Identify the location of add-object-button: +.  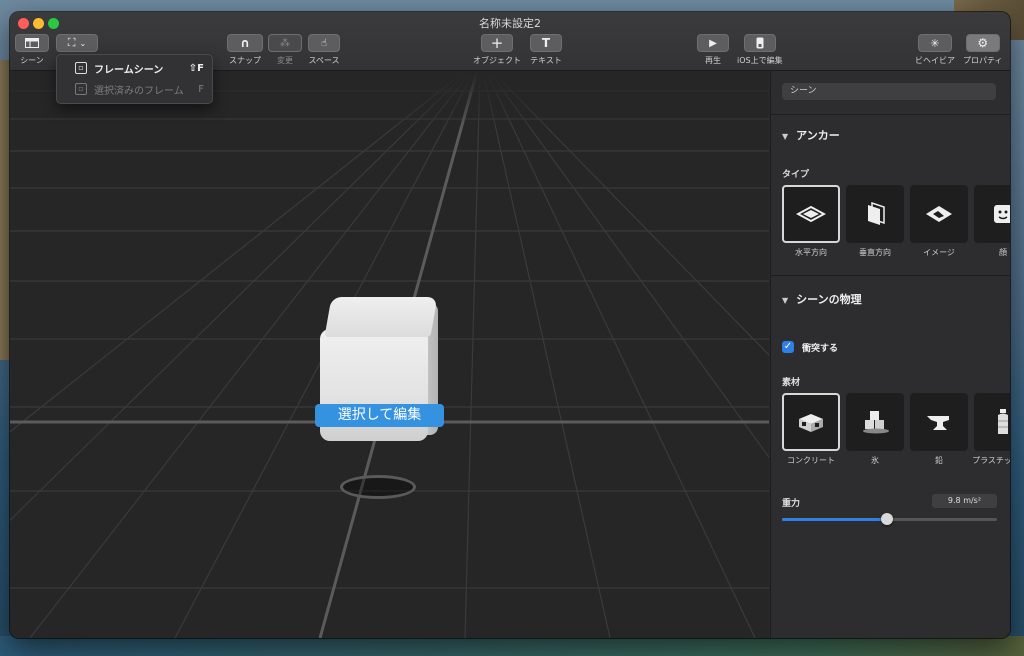
(497, 43).